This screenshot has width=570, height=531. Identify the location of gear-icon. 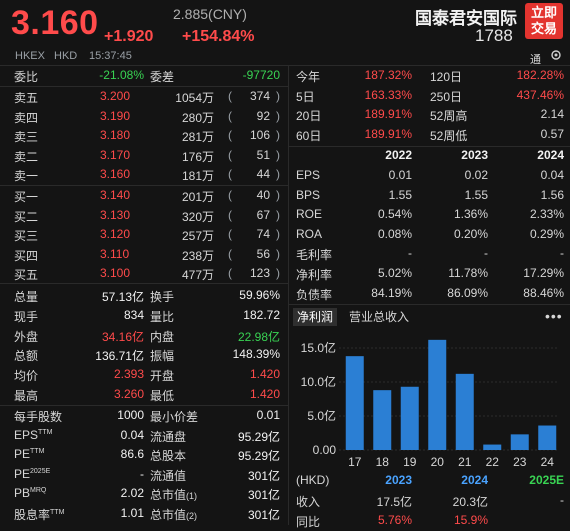
(556, 55).